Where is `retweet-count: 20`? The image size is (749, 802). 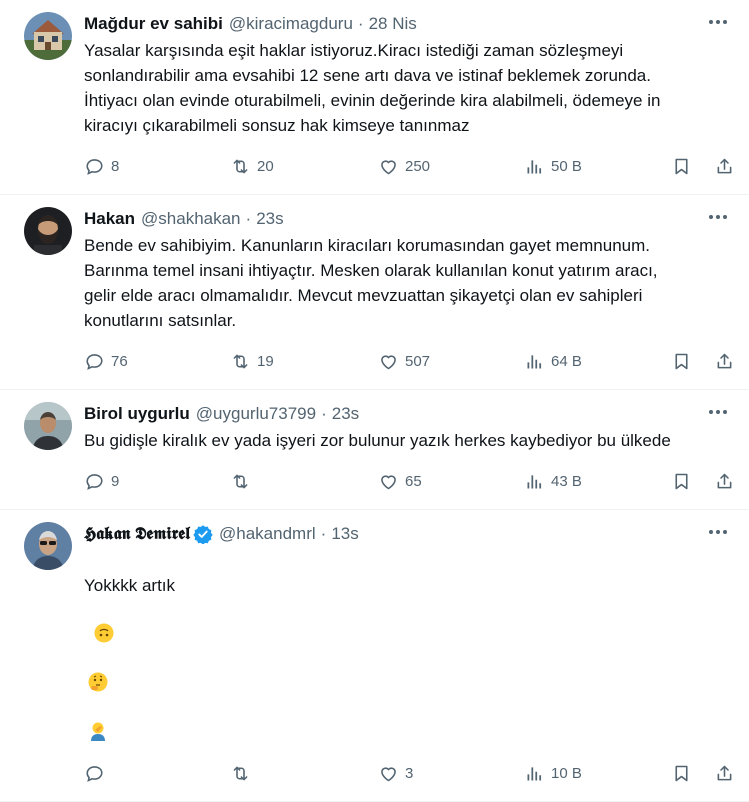
retweet-count: 20 is located at coordinates (265, 166).